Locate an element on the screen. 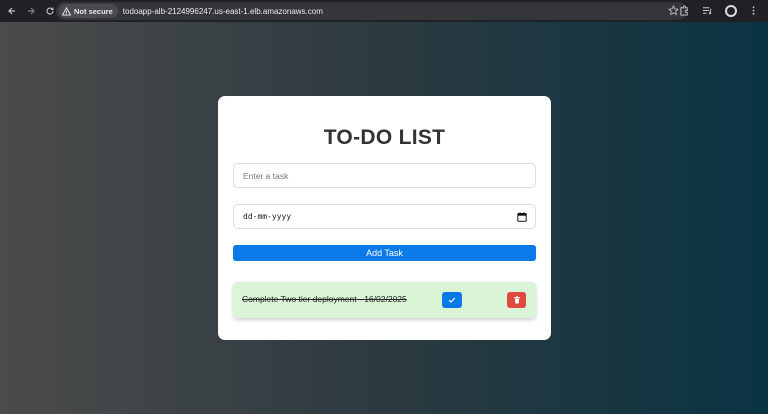 The image size is (768, 414). calendar-icon is located at coordinates (522, 217).